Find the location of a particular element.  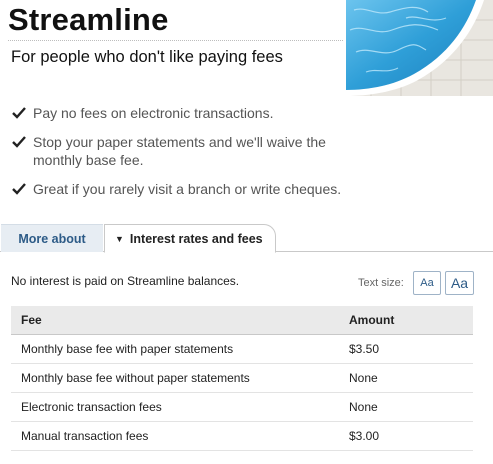

amount-cell: $3.50 is located at coordinates (409, 349).